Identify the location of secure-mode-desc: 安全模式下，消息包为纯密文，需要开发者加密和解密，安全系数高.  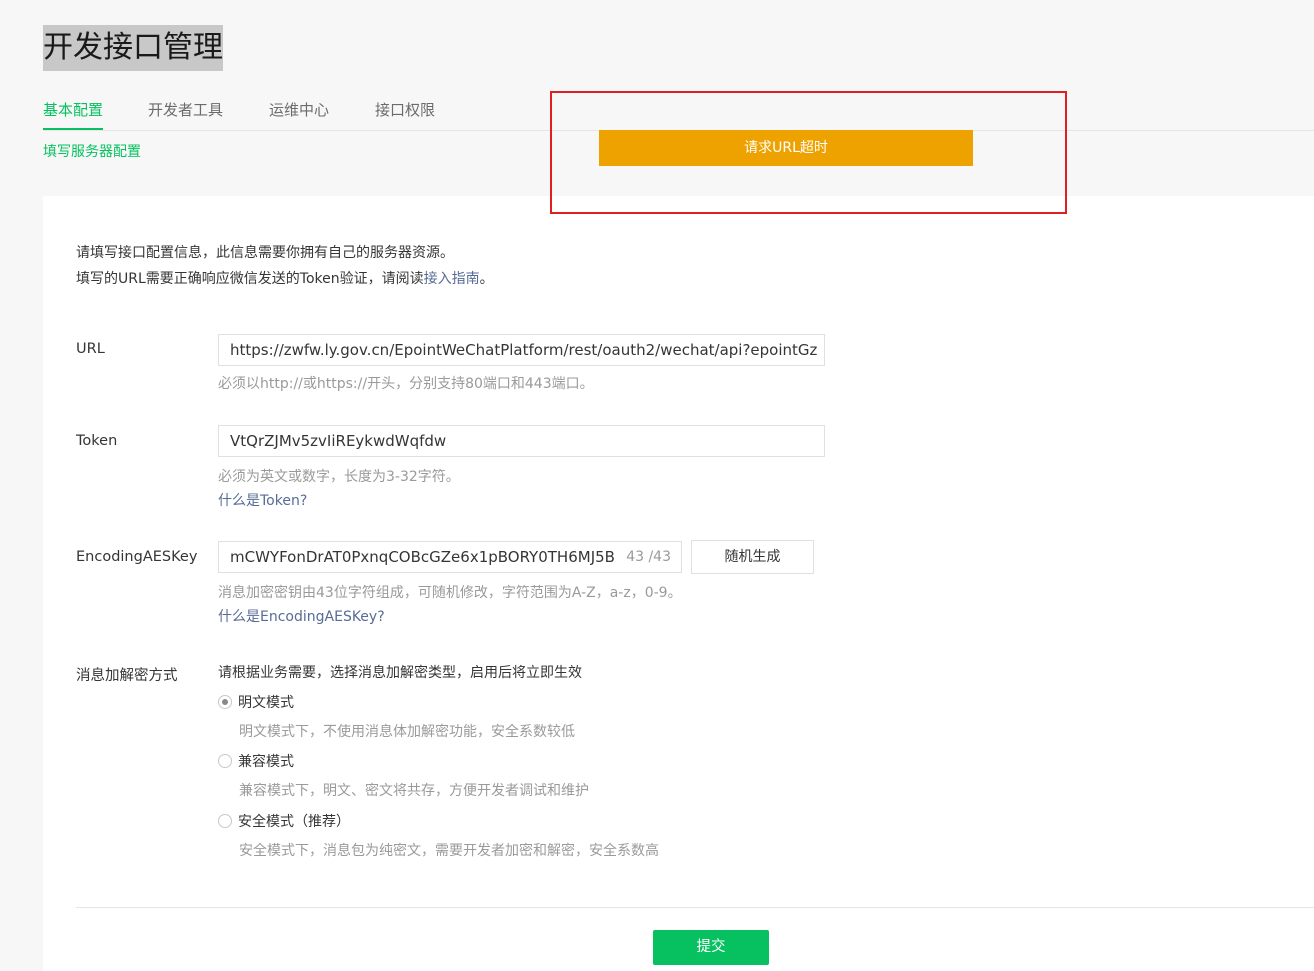
(449, 851).